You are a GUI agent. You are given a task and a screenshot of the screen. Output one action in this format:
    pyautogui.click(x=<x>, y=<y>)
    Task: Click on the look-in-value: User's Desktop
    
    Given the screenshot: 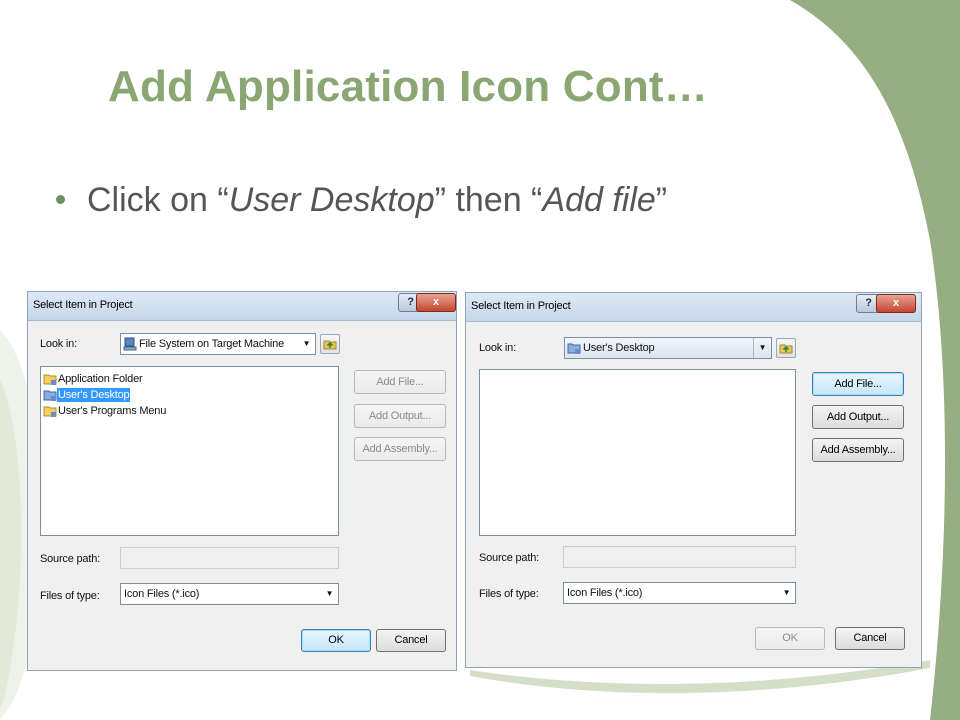 What is the action you would take?
    pyautogui.click(x=619, y=348)
    